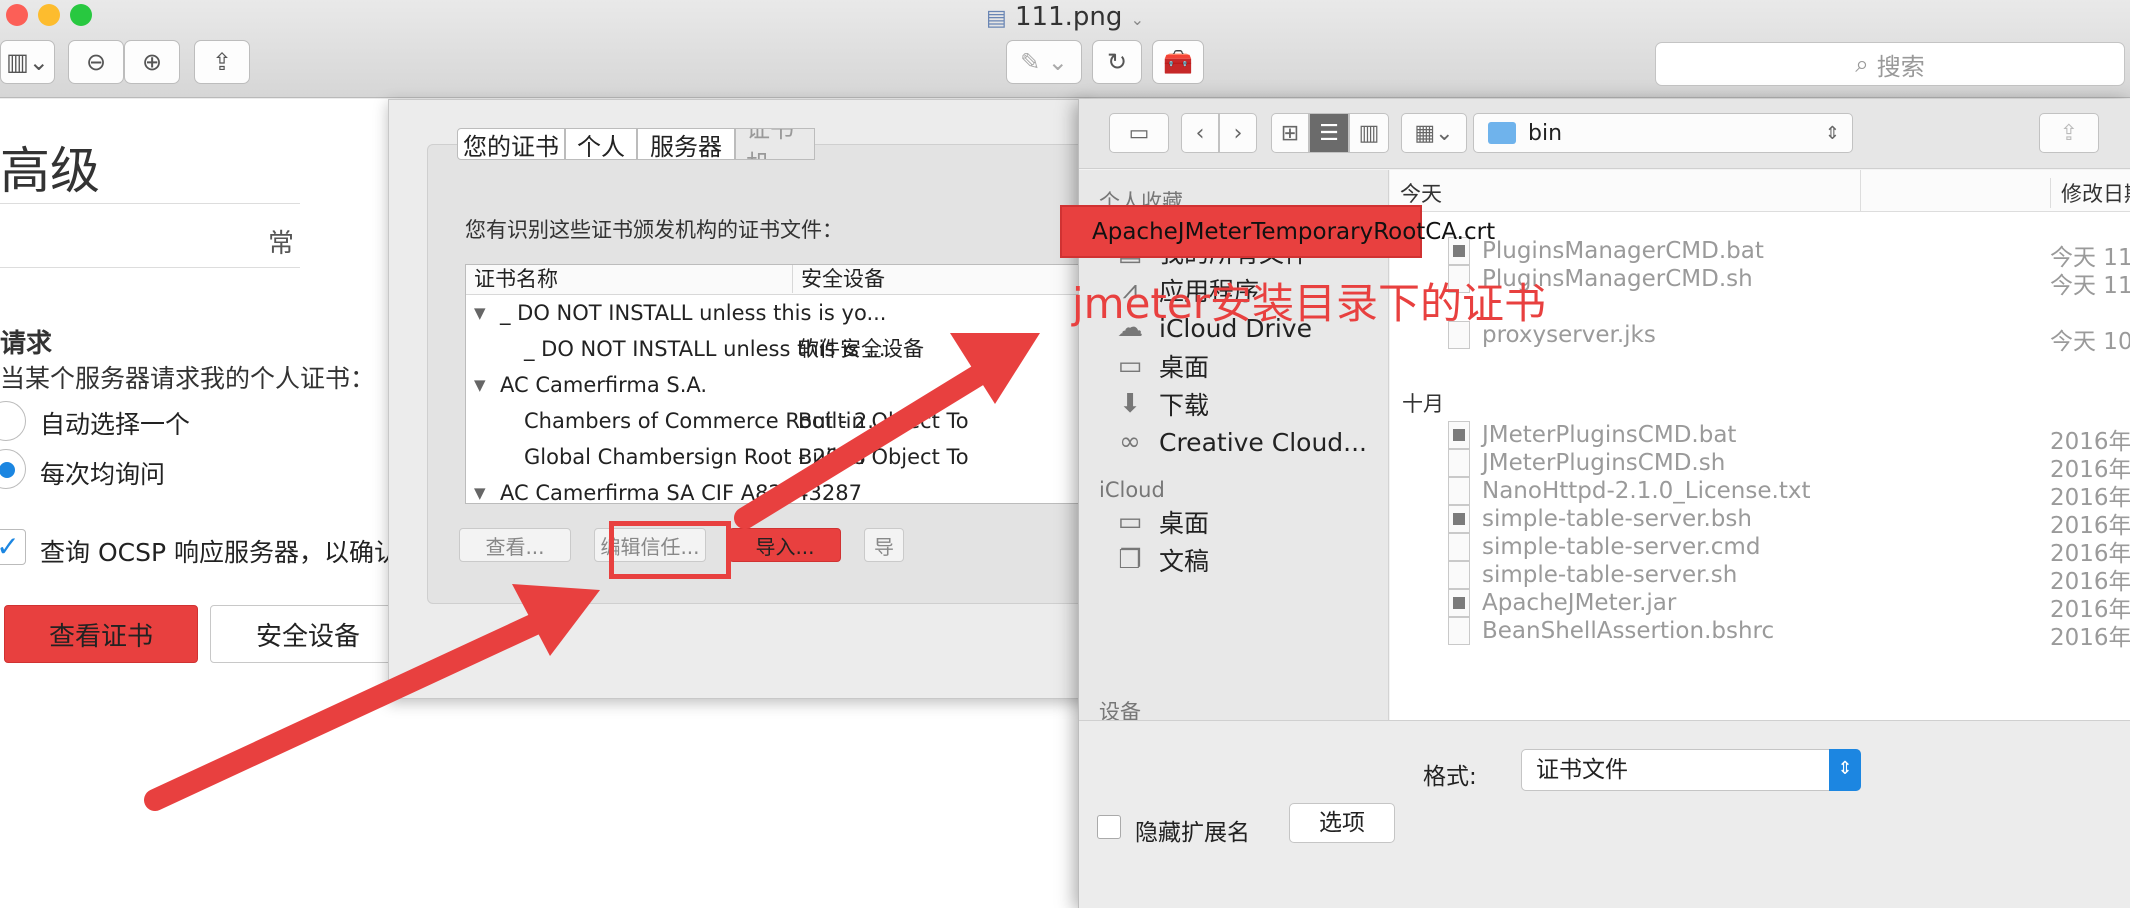 The image size is (2130, 908). What do you see at coordinates (2090, 193) in the screenshot?
I see `column-header-modified: 修改日期` at bounding box center [2090, 193].